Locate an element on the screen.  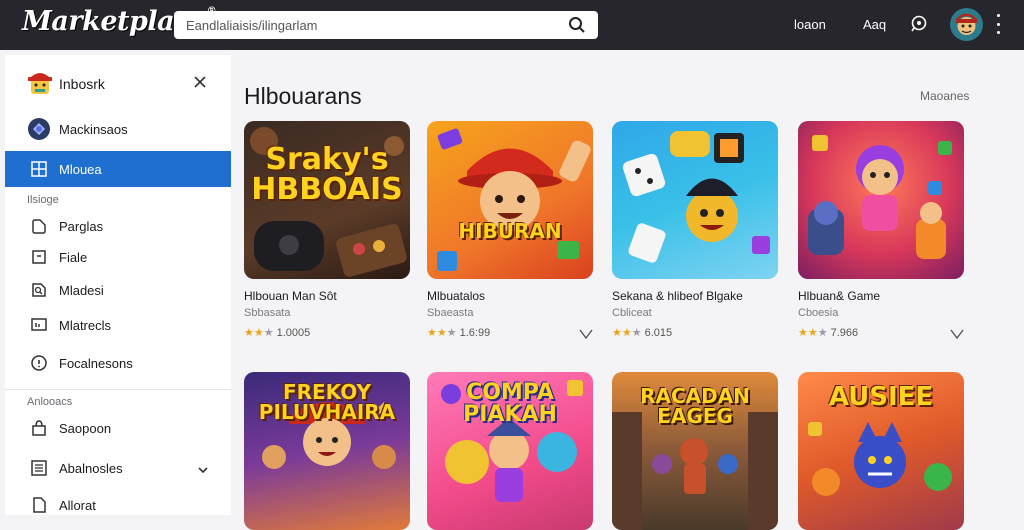
page-title: Hlbouarans is located at coordinates (303, 96).